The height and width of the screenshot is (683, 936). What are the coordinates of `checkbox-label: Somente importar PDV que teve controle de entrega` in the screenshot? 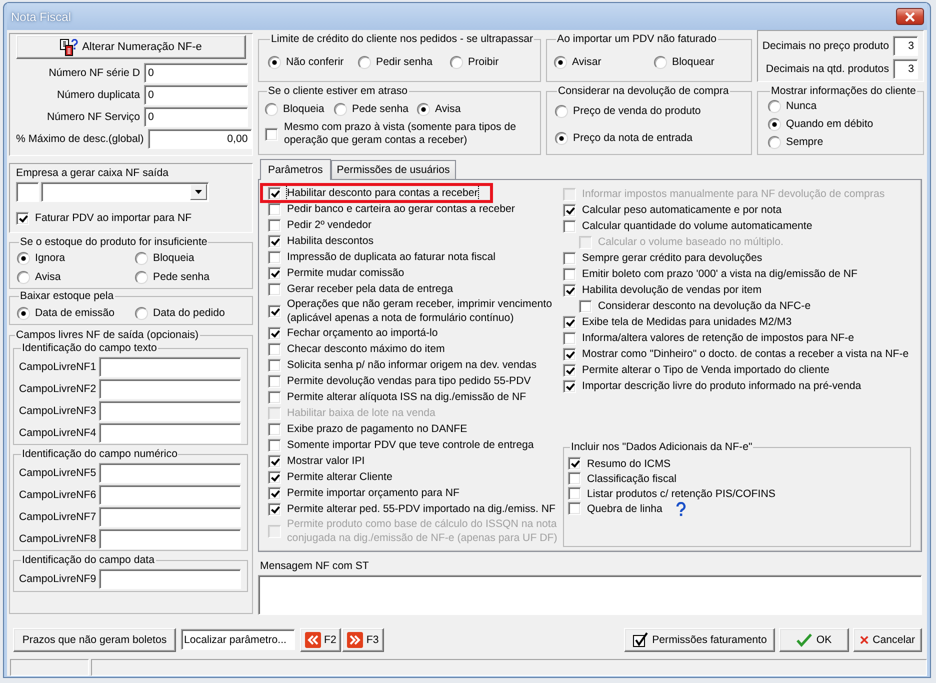 It's located at (410, 445).